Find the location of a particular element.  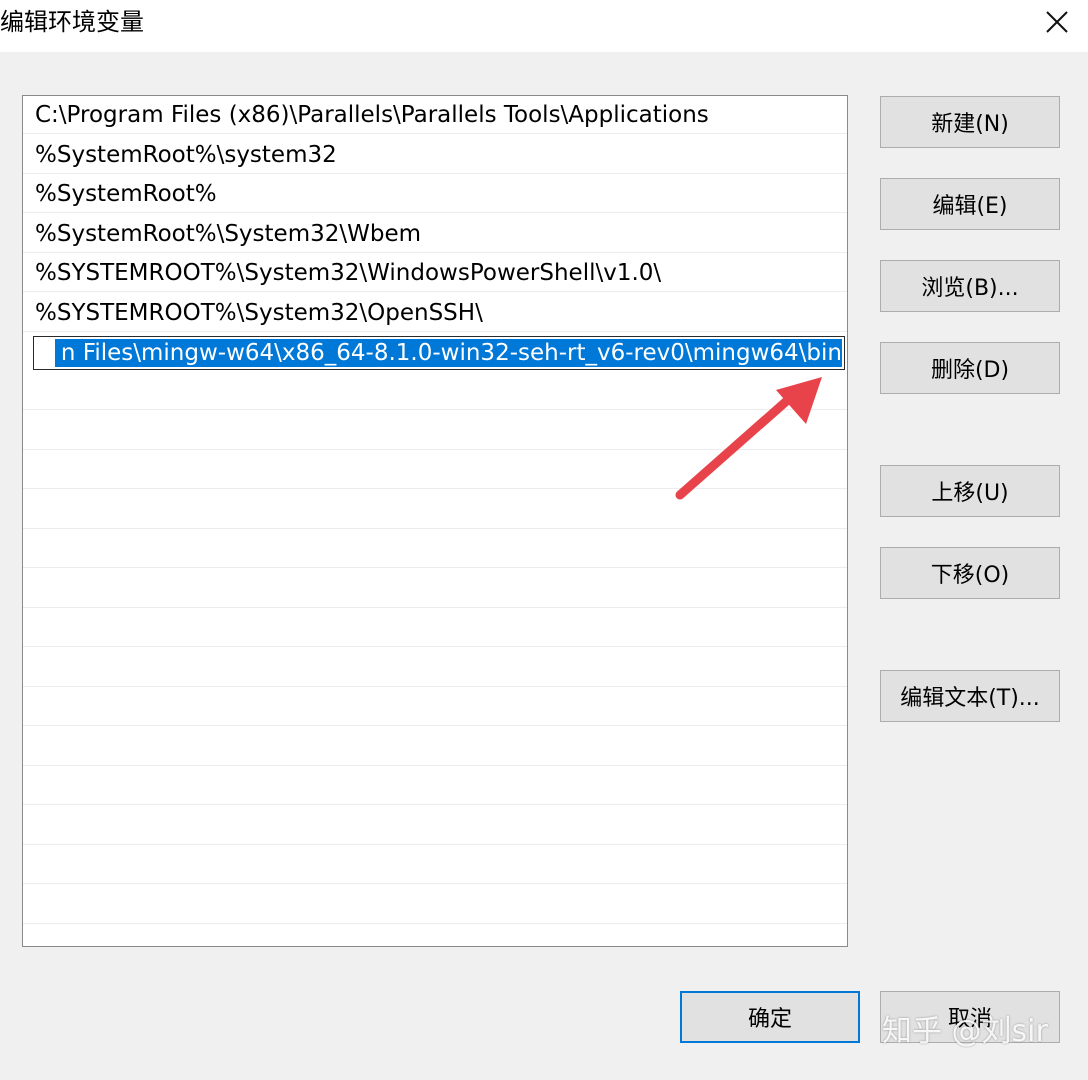

delete-button: 删除(D) is located at coordinates (970, 368).